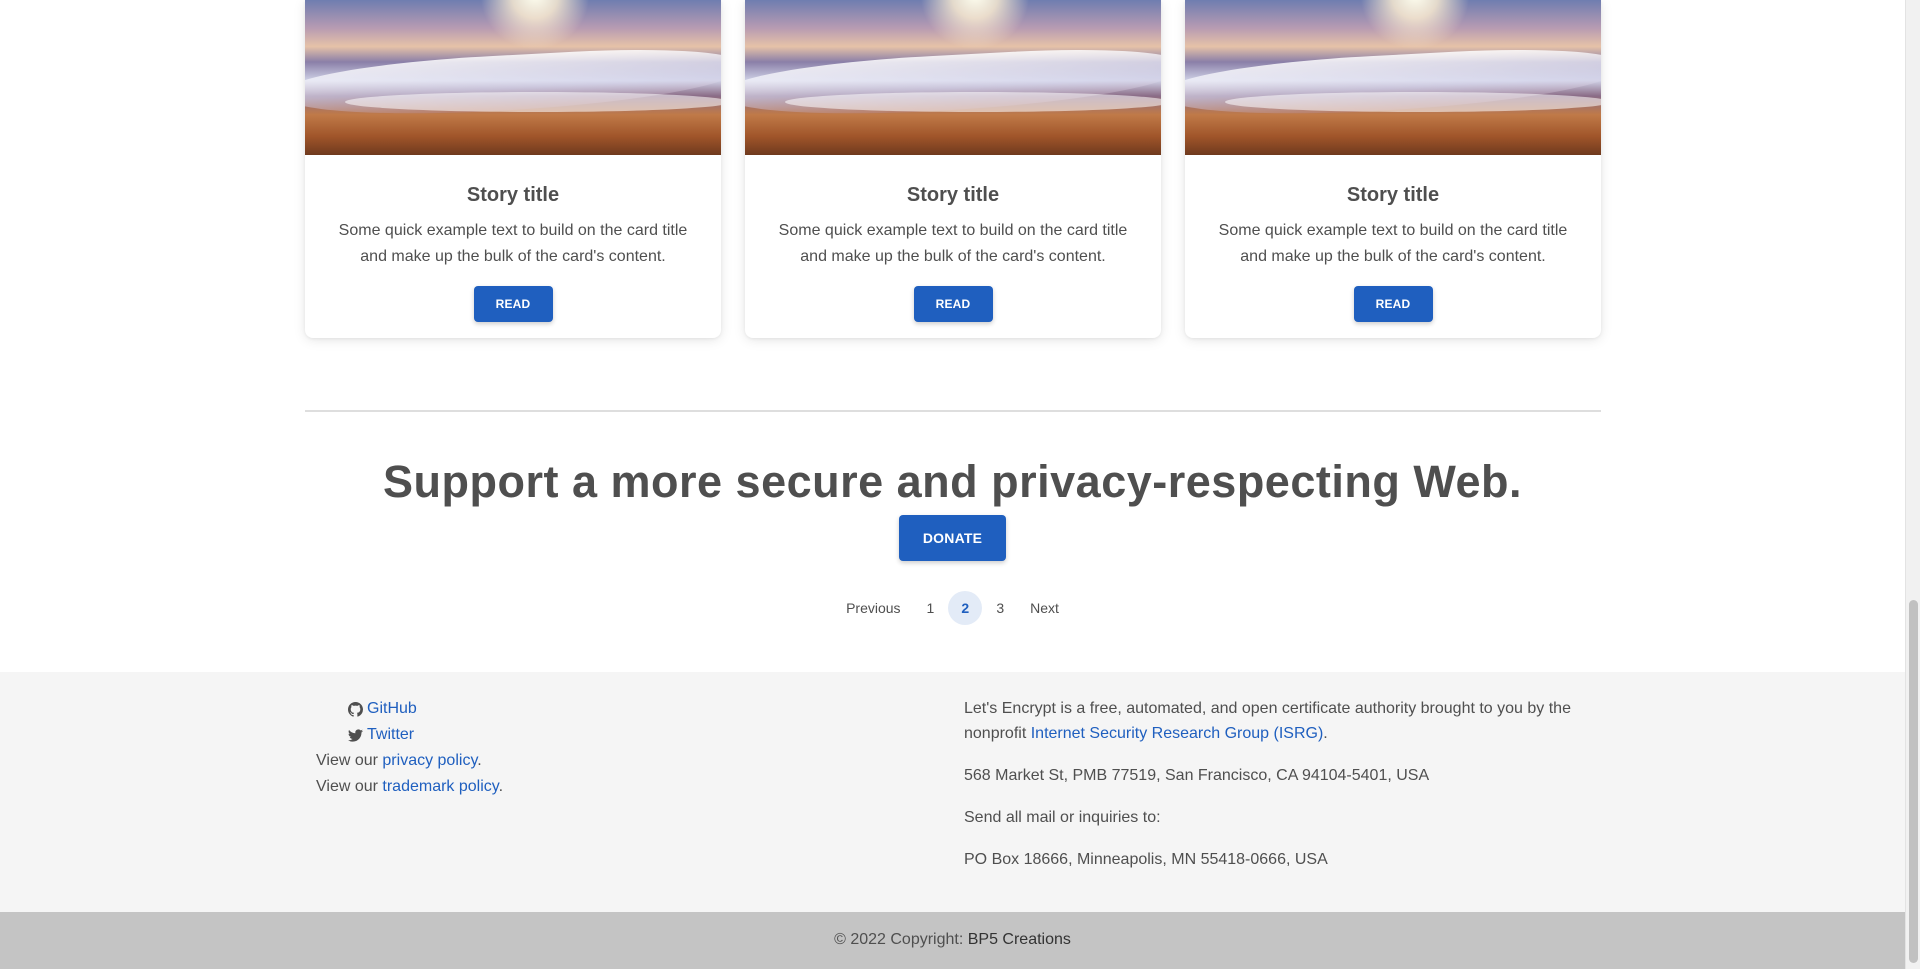 The height and width of the screenshot is (969, 1920). Describe the element at coordinates (873, 608) in the screenshot. I see `pagination-previous: Previous` at that location.